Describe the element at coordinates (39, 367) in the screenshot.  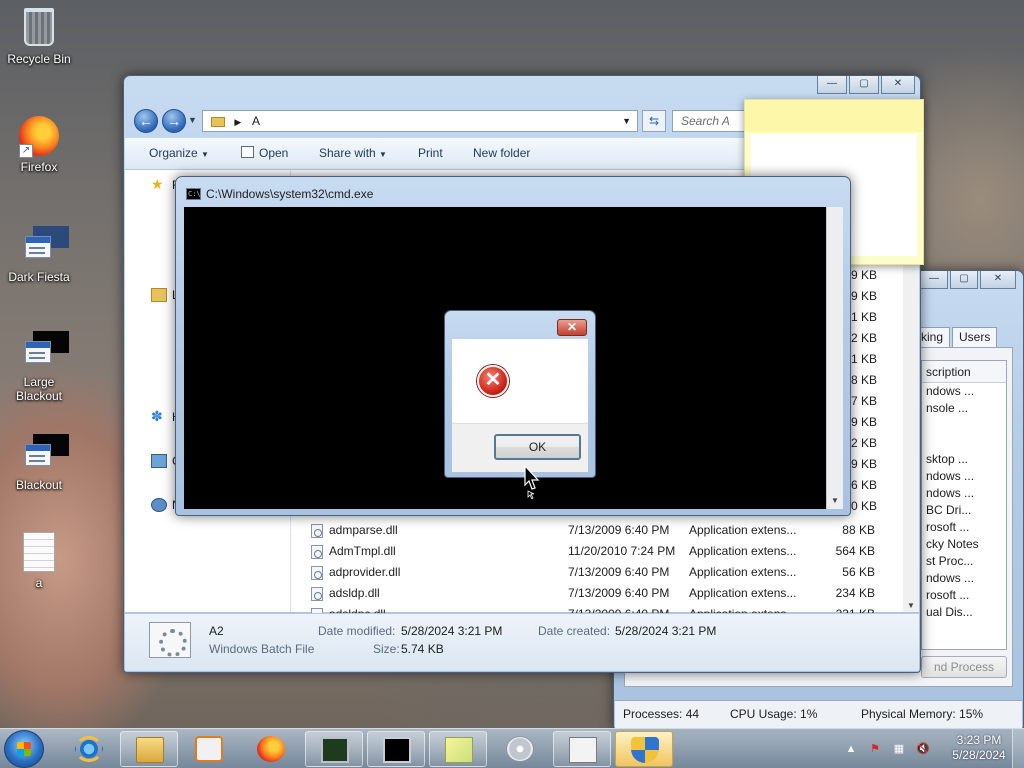
I see `desktop-icon-large-blackout: Large Blackout` at that location.